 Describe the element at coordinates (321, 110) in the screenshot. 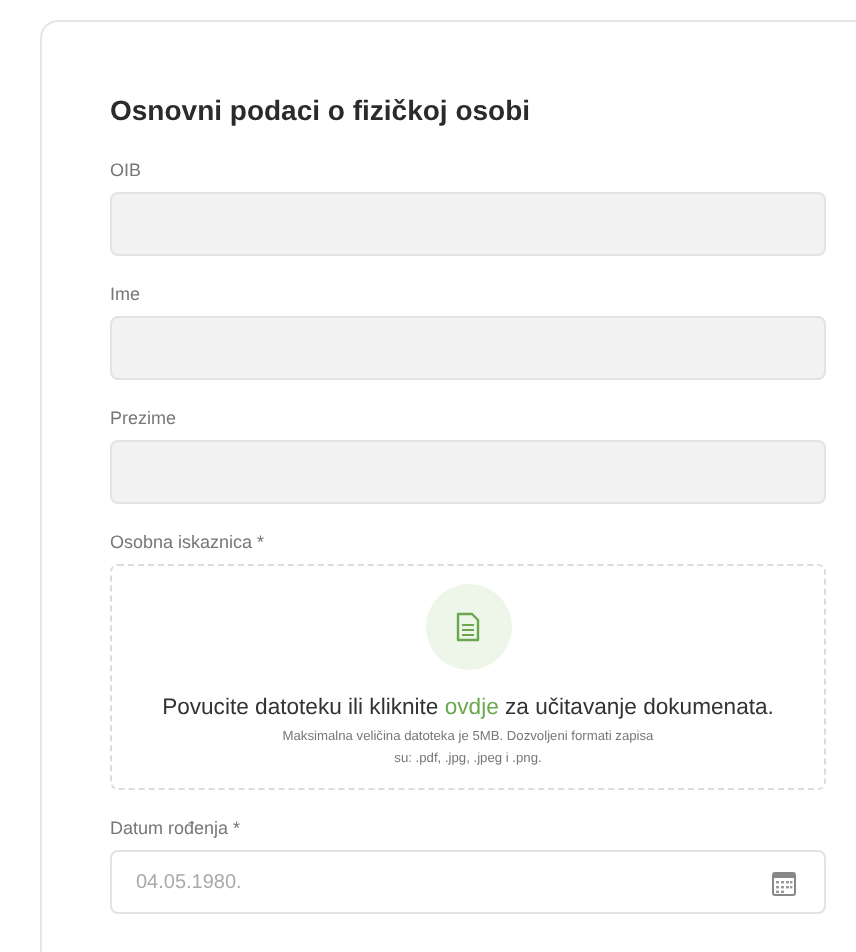

I see `section-title: Osnovni podaci o fizičkoj osobi` at that location.